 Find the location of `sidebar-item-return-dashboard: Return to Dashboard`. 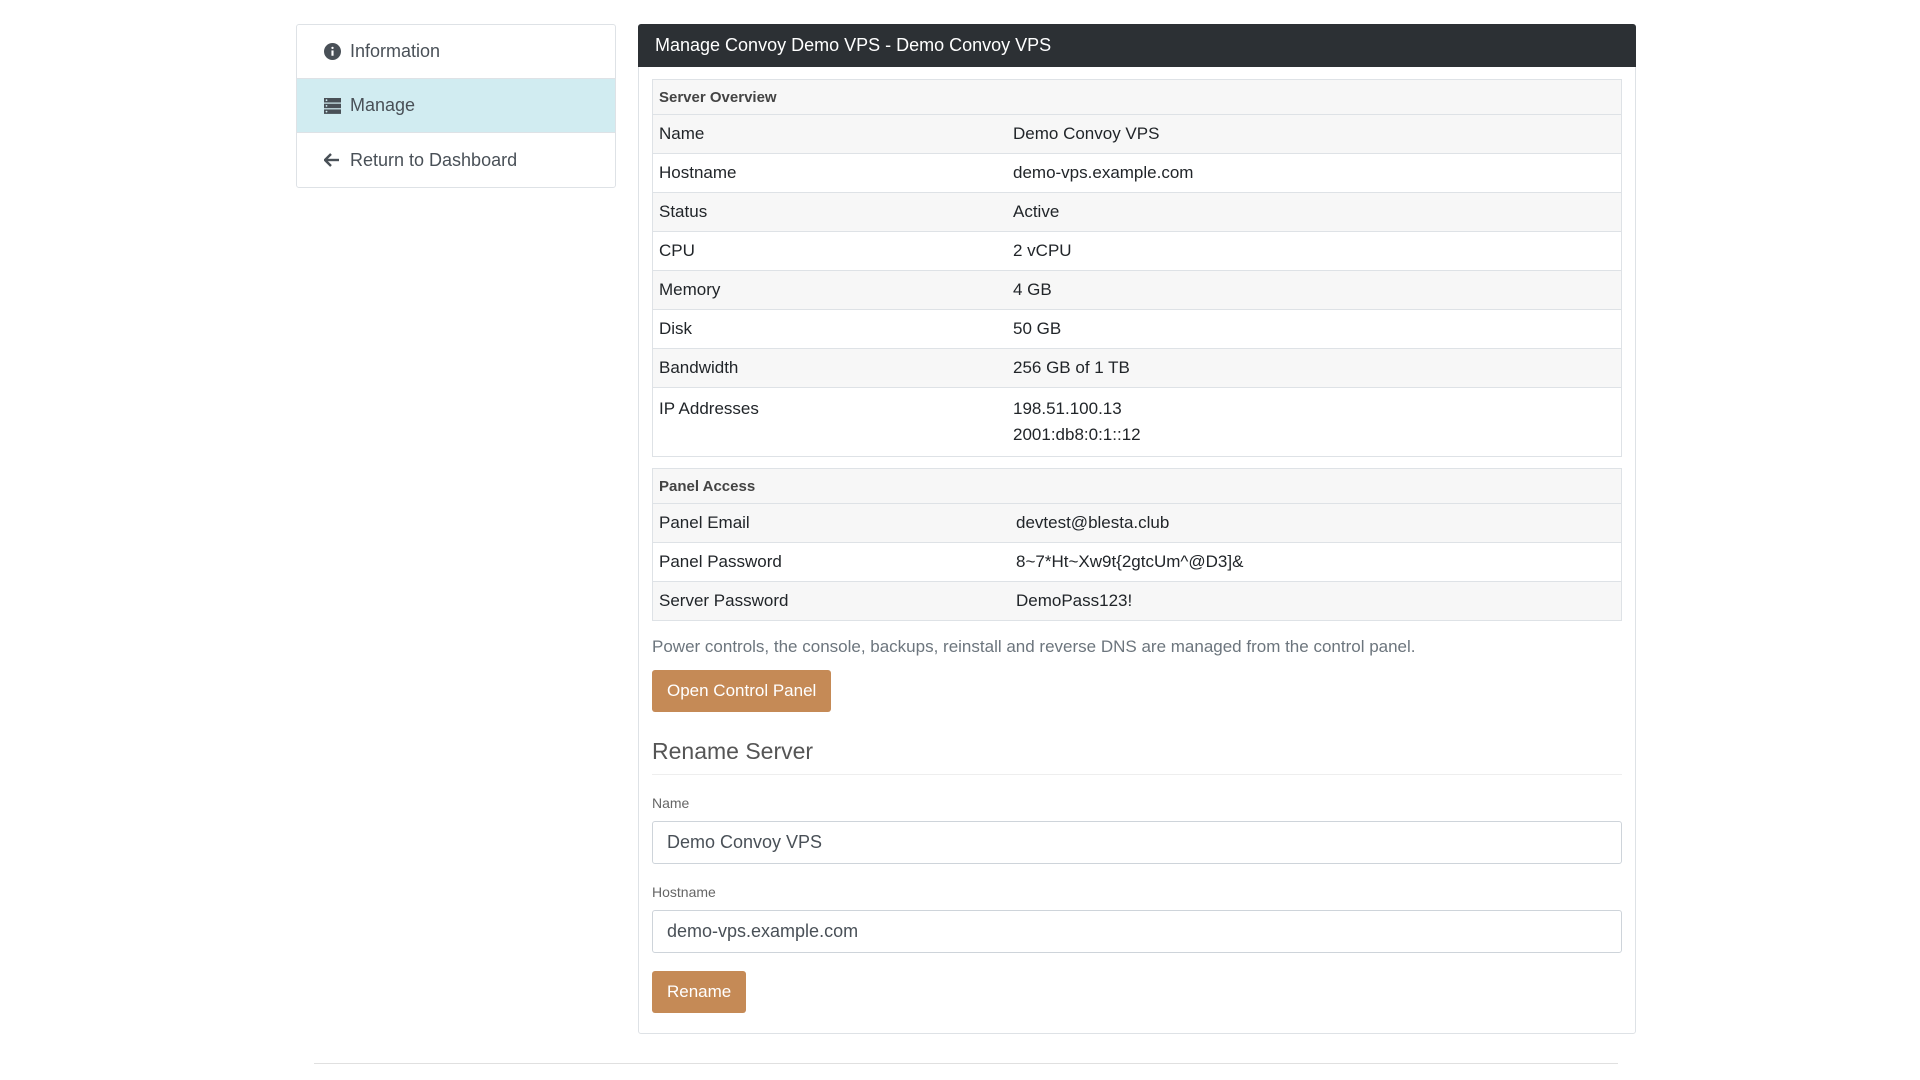

sidebar-item-return-dashboard: Return to Dashboard is located at coordinates (456, 160).